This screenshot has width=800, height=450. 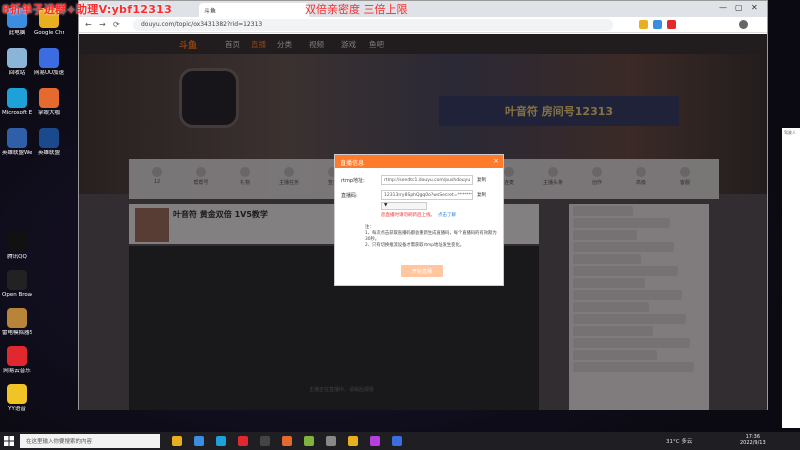 I want to click on desktop-icon-label: YY语音, so click(x=17, y=409).